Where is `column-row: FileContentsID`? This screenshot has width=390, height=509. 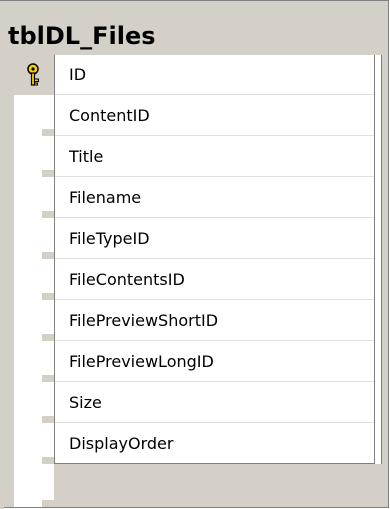
column-row: FileContentsID is located at coordinates (195, 280).